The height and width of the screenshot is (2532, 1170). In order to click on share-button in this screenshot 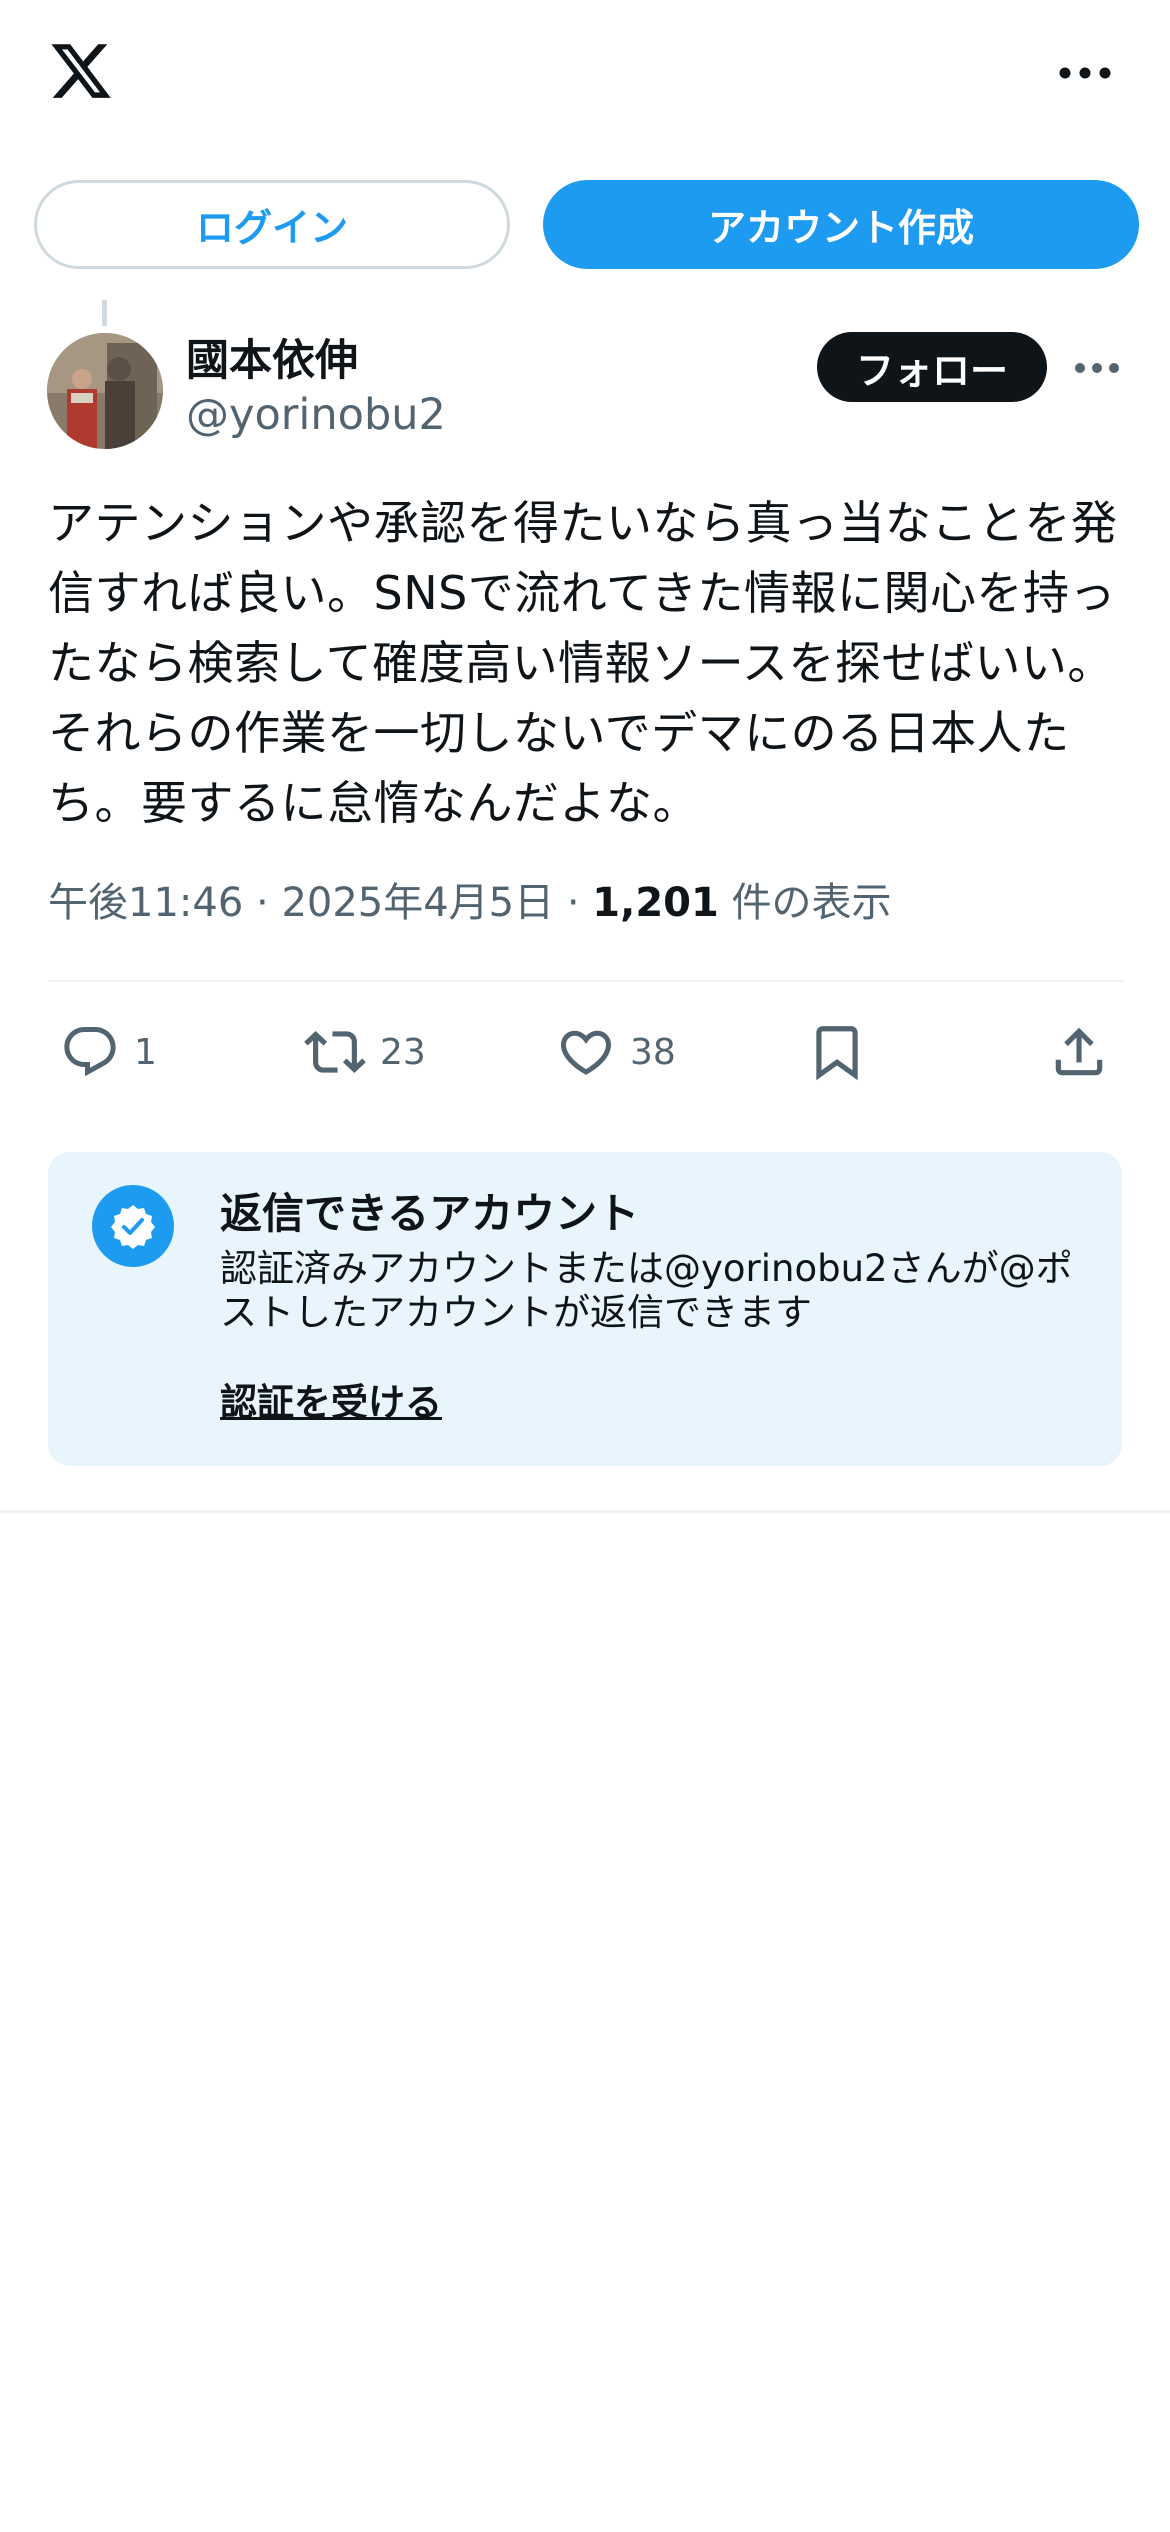, I will do `click(1079, 1052)`.